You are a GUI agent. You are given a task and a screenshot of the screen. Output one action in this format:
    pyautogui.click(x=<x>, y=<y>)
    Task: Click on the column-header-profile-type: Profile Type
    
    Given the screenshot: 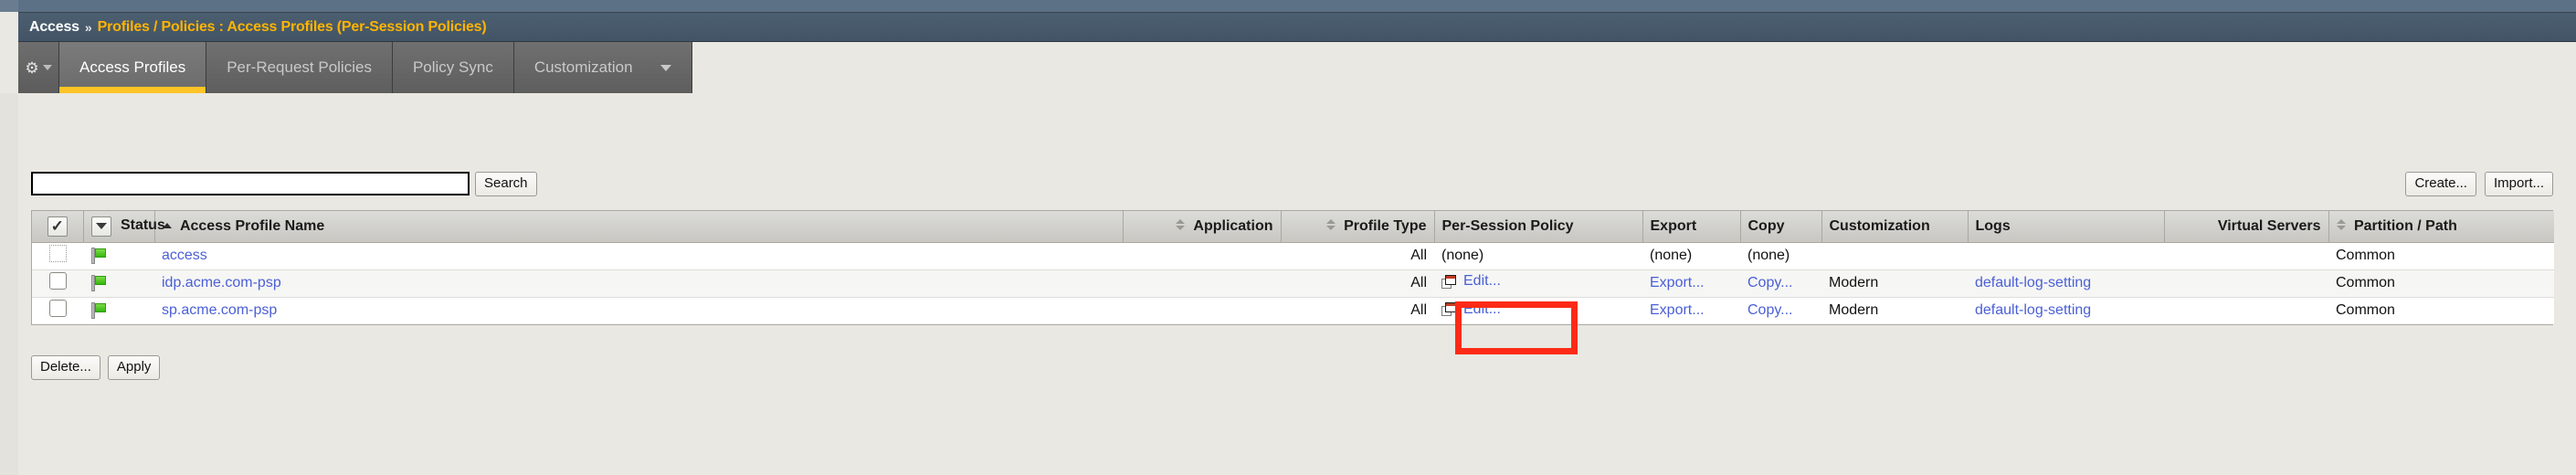 What is the action you would take?
    pyautogui.click(x=1358, y=227)
    